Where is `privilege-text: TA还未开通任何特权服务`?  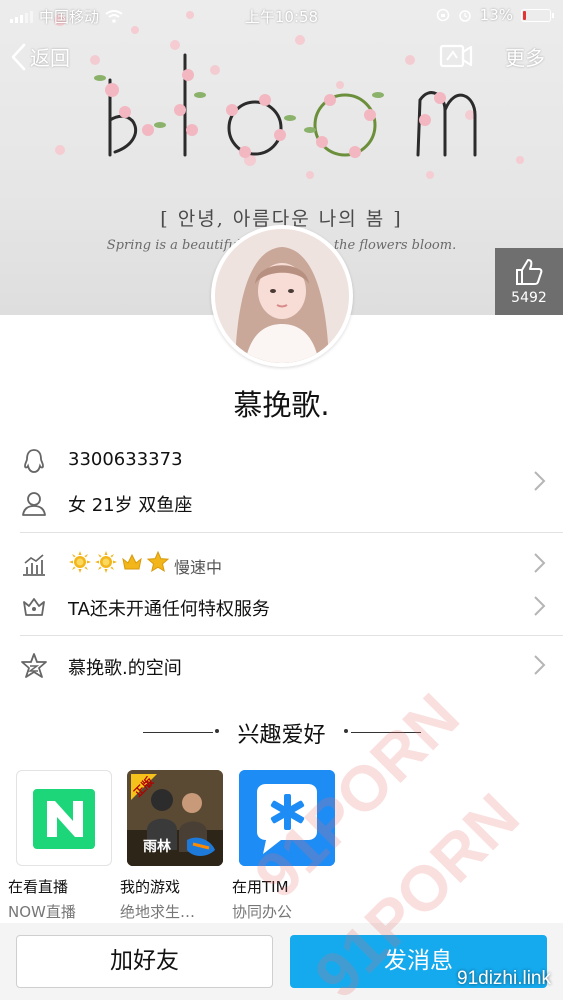 privilege-text: TA还未开通任何特权服务 is located at coordinates (169, 609).